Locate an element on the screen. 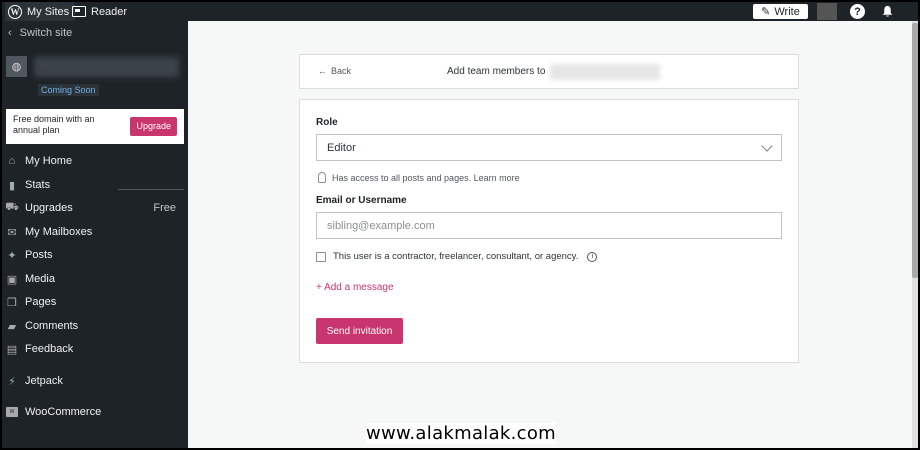 The height and width of the screenshot is (450, 920). cart-icon: ⛟ is located at coordinates (12, 207).